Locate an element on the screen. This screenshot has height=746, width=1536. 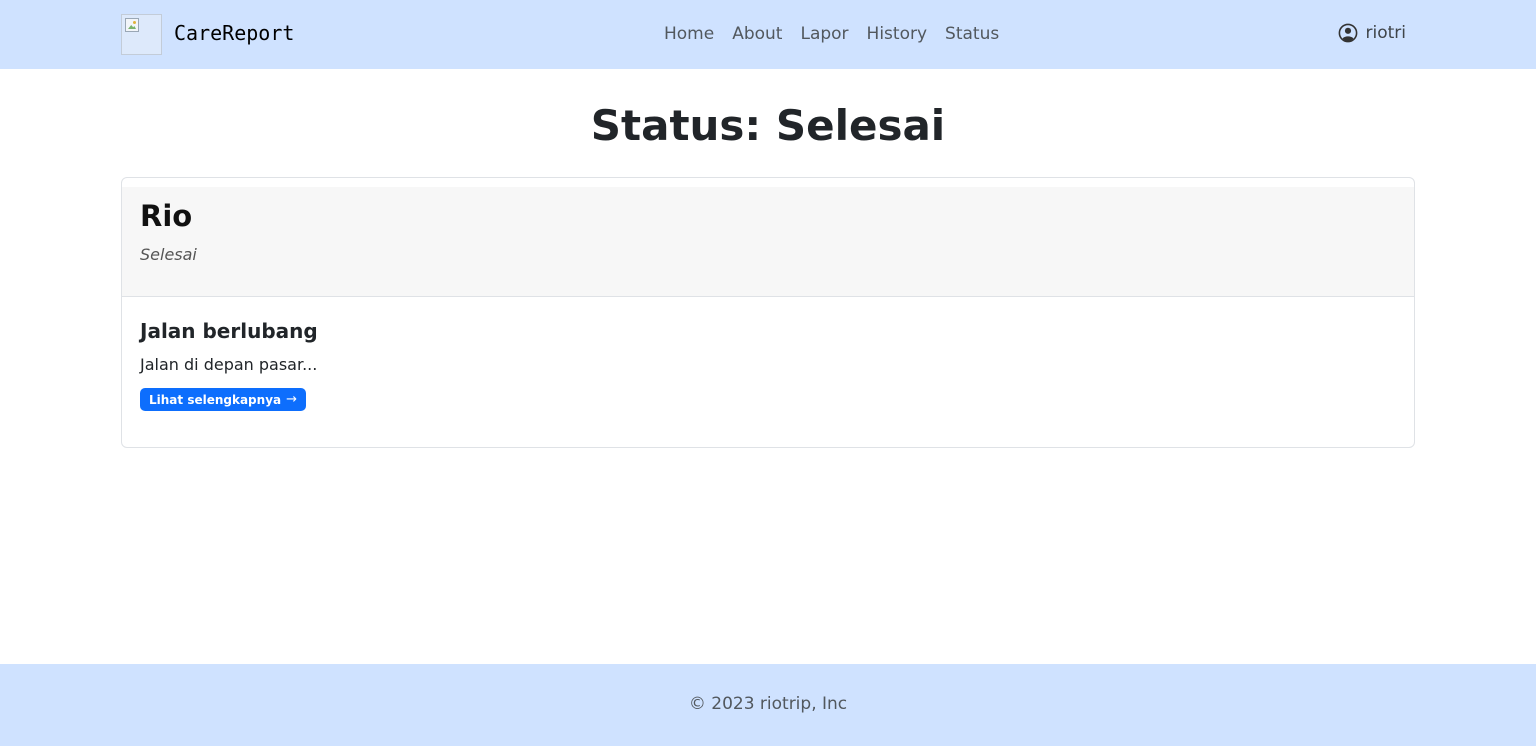
nav-link-about: About is located at coordinates (757, 34).